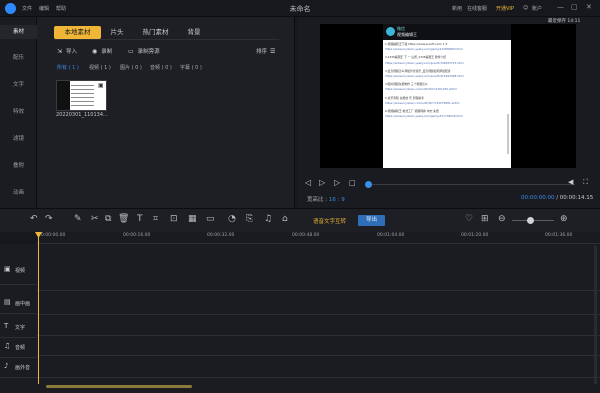 This screenshot has height=393, width=600. I want to click on ruler-tick: 00:00:48.00, so click(306, 235).